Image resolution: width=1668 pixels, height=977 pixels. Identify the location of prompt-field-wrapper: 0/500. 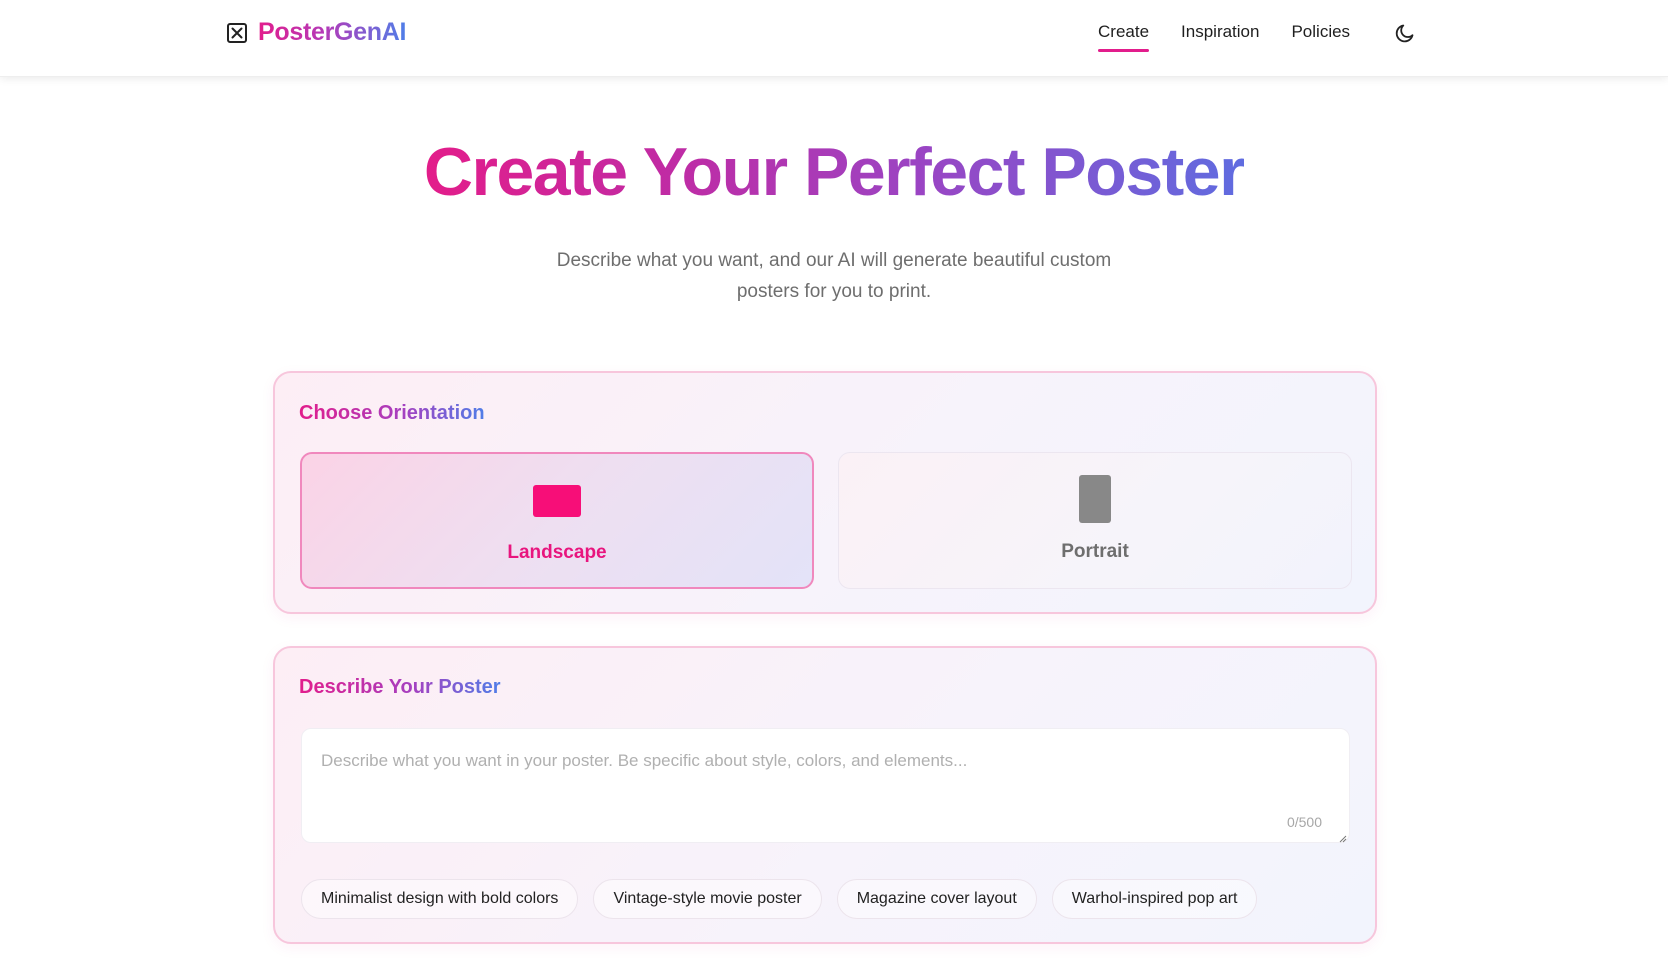
(825, 785).